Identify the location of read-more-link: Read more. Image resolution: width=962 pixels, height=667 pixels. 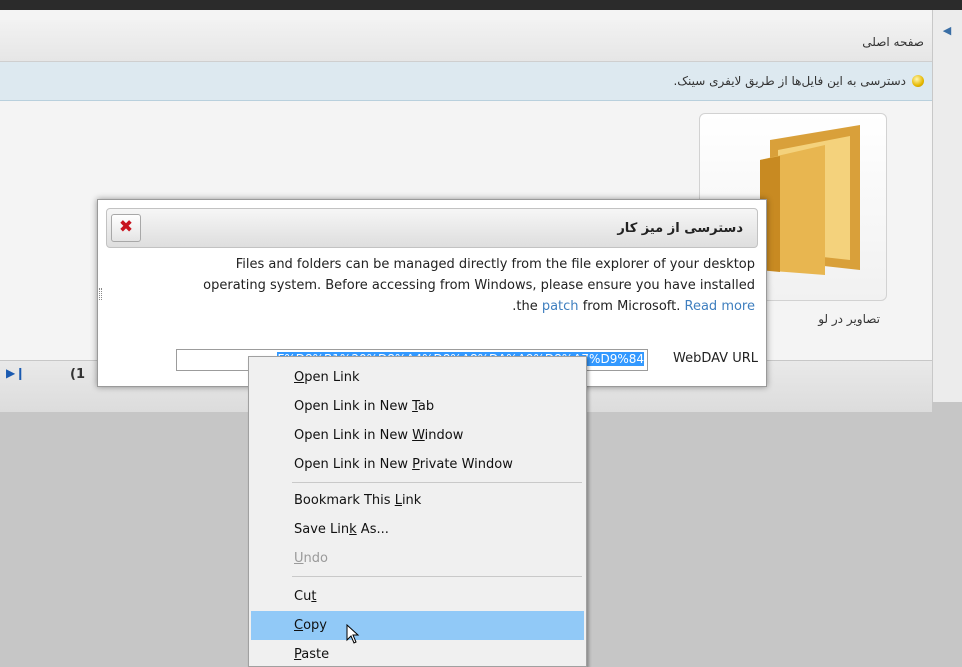
(720, 306).